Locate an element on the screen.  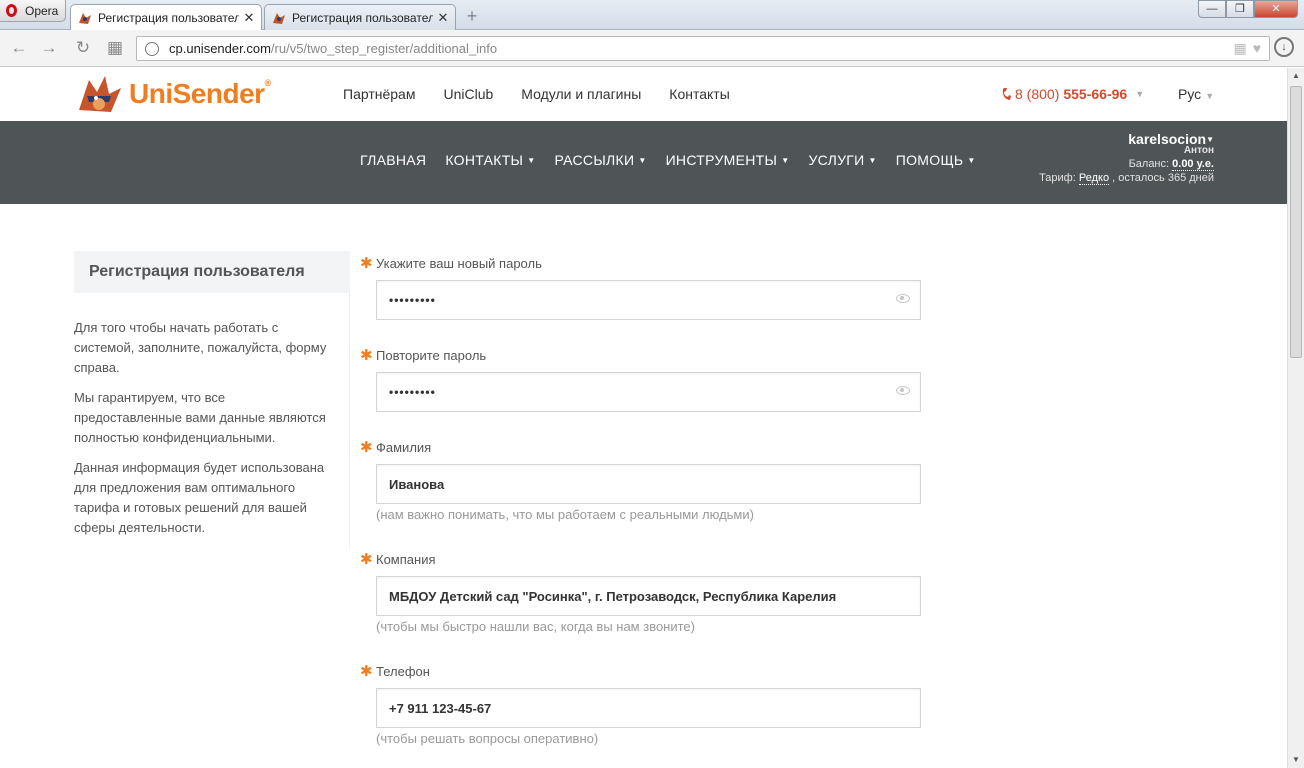
support-phone: 8 (800) 555-66-96 ▼ is located at coordinates (1073, 94).